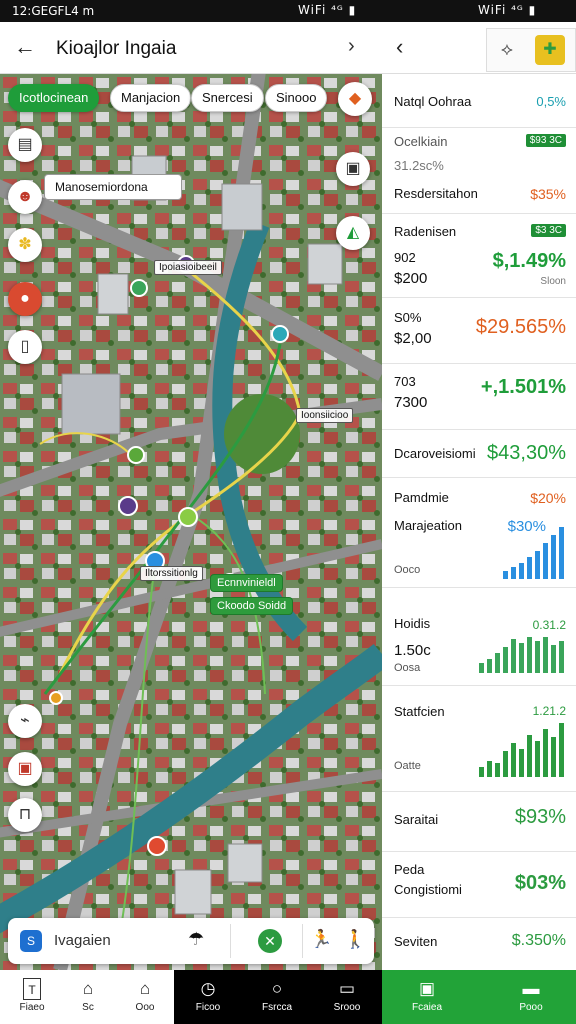  Describe the element at coordinates (548, 194) in the screenshot. I see `row-value: $35%` at that location.